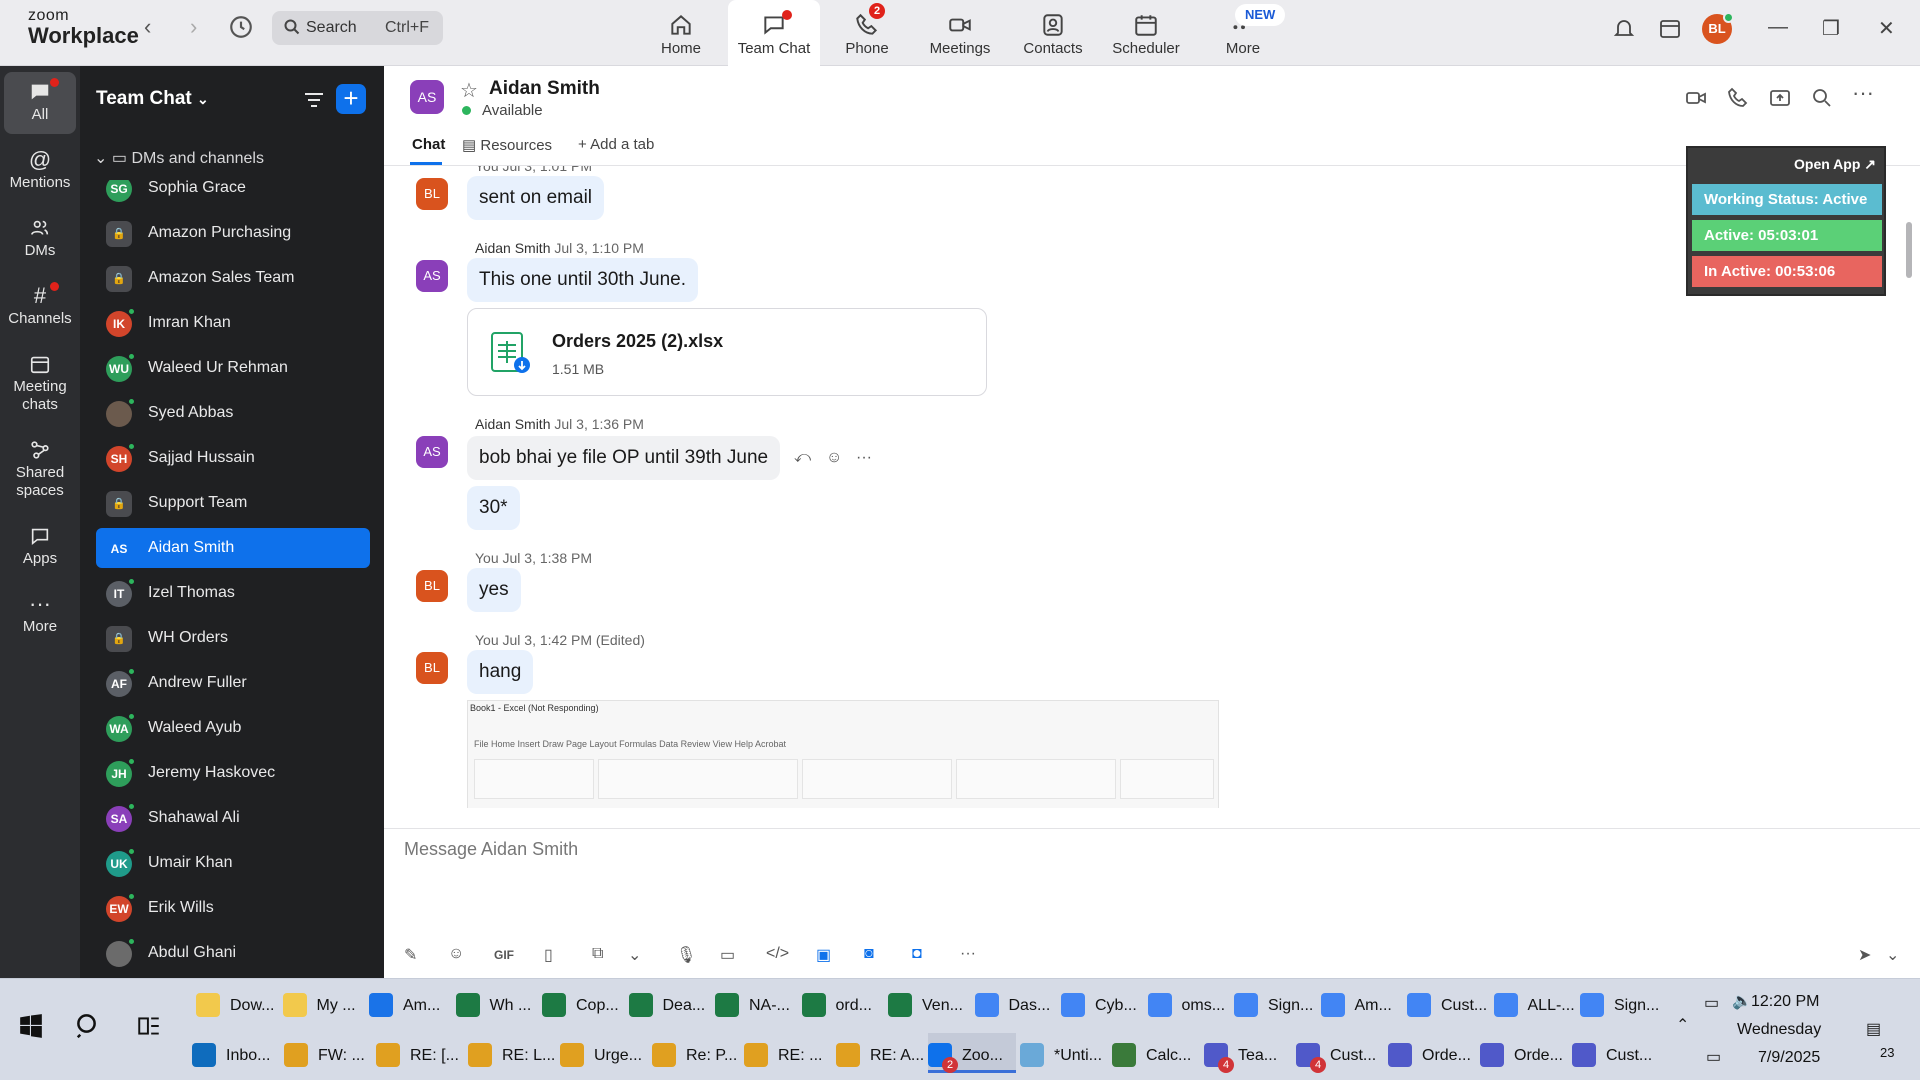 The height and width of the screenshot is (1080, 1920). Describe the element at coordinates (357, 28) in the screenshot. I see `search-box: Search Ctrl+F` at that location.